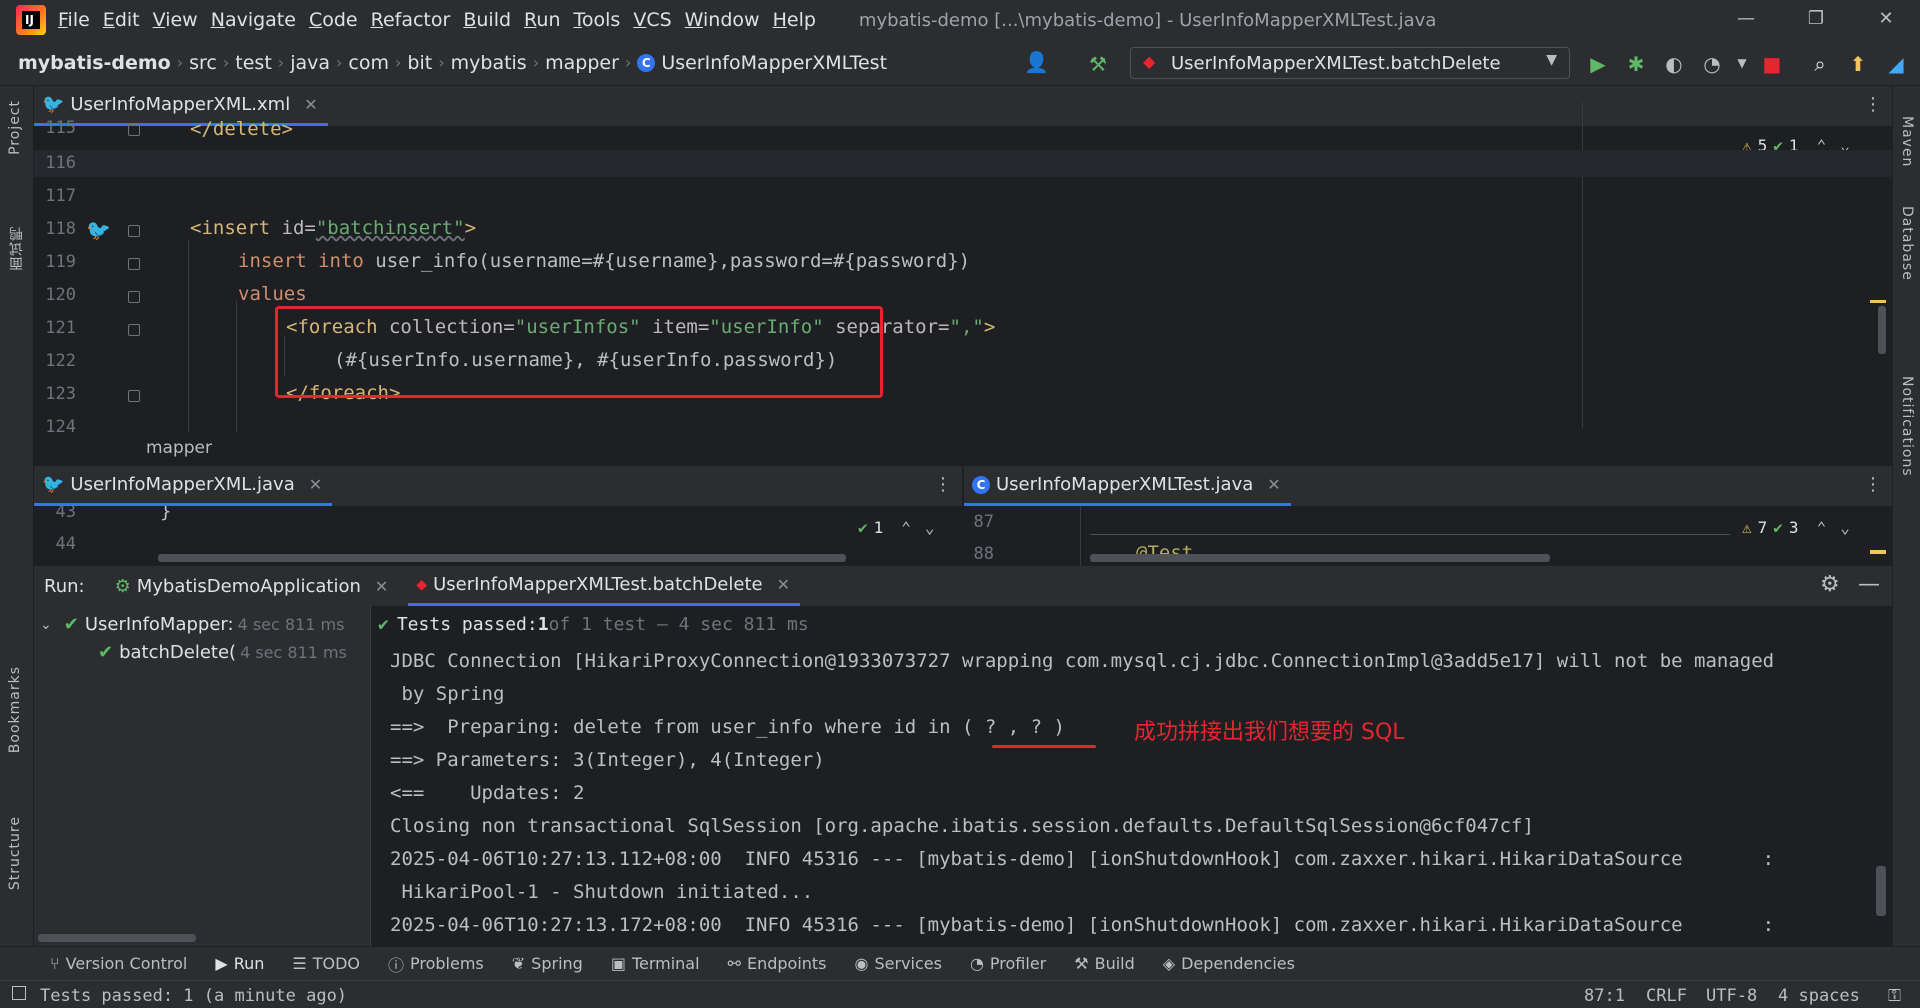 The height and width of the screenshot is (1008, 1920). I want to click on debug-icon: ✱, so click(1636, 64).